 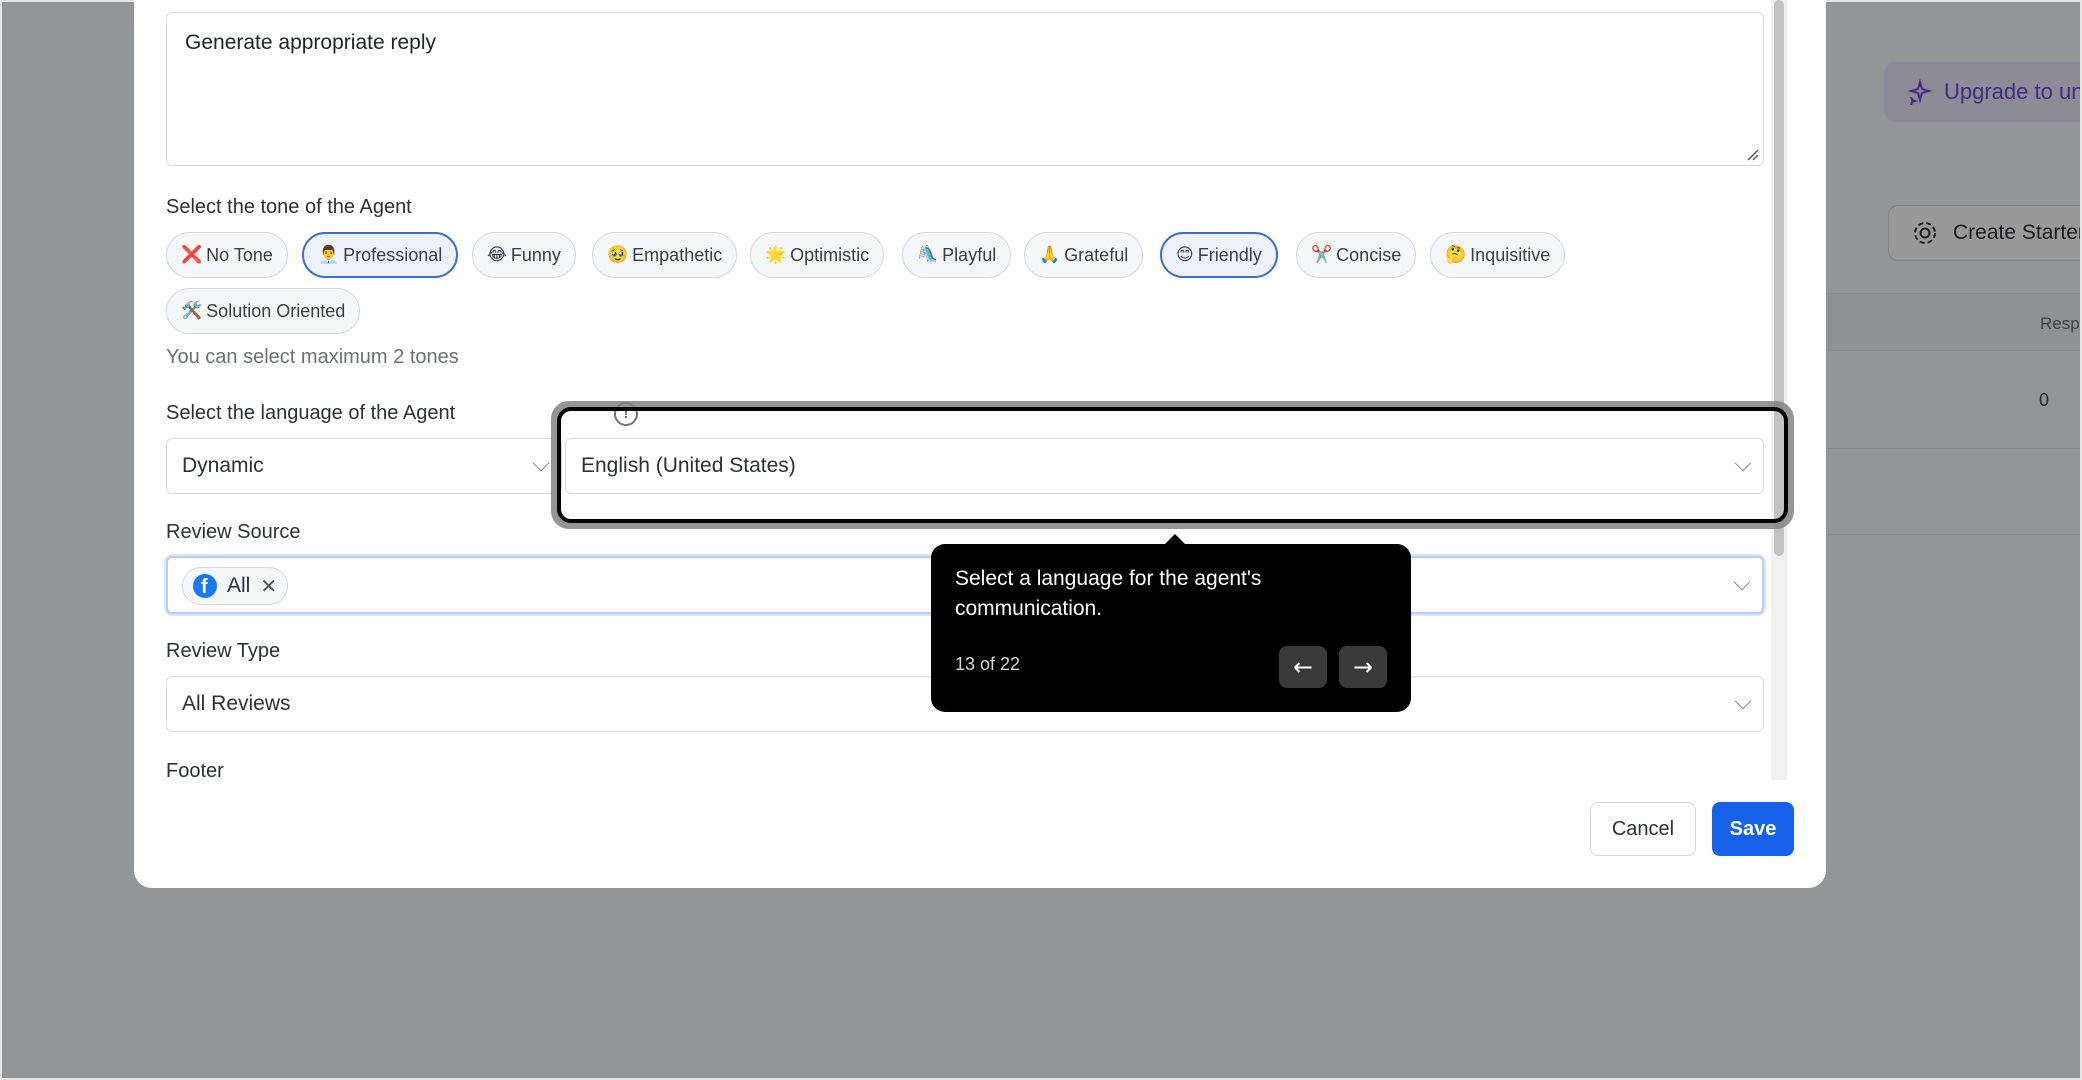 I want to click on tone-chip-label: Funny, so click(x=535, y=254).